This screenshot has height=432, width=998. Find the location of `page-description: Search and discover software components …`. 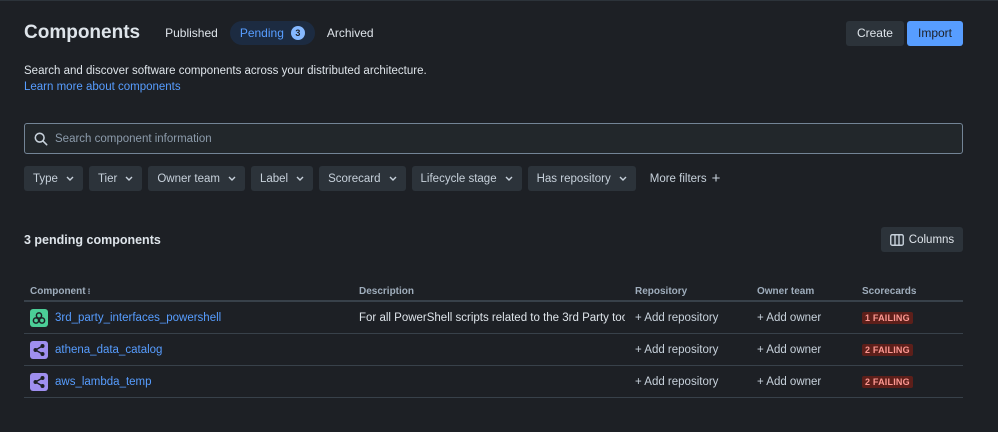

page-description: Search and discover software components … is located at coordinates (225, 71).